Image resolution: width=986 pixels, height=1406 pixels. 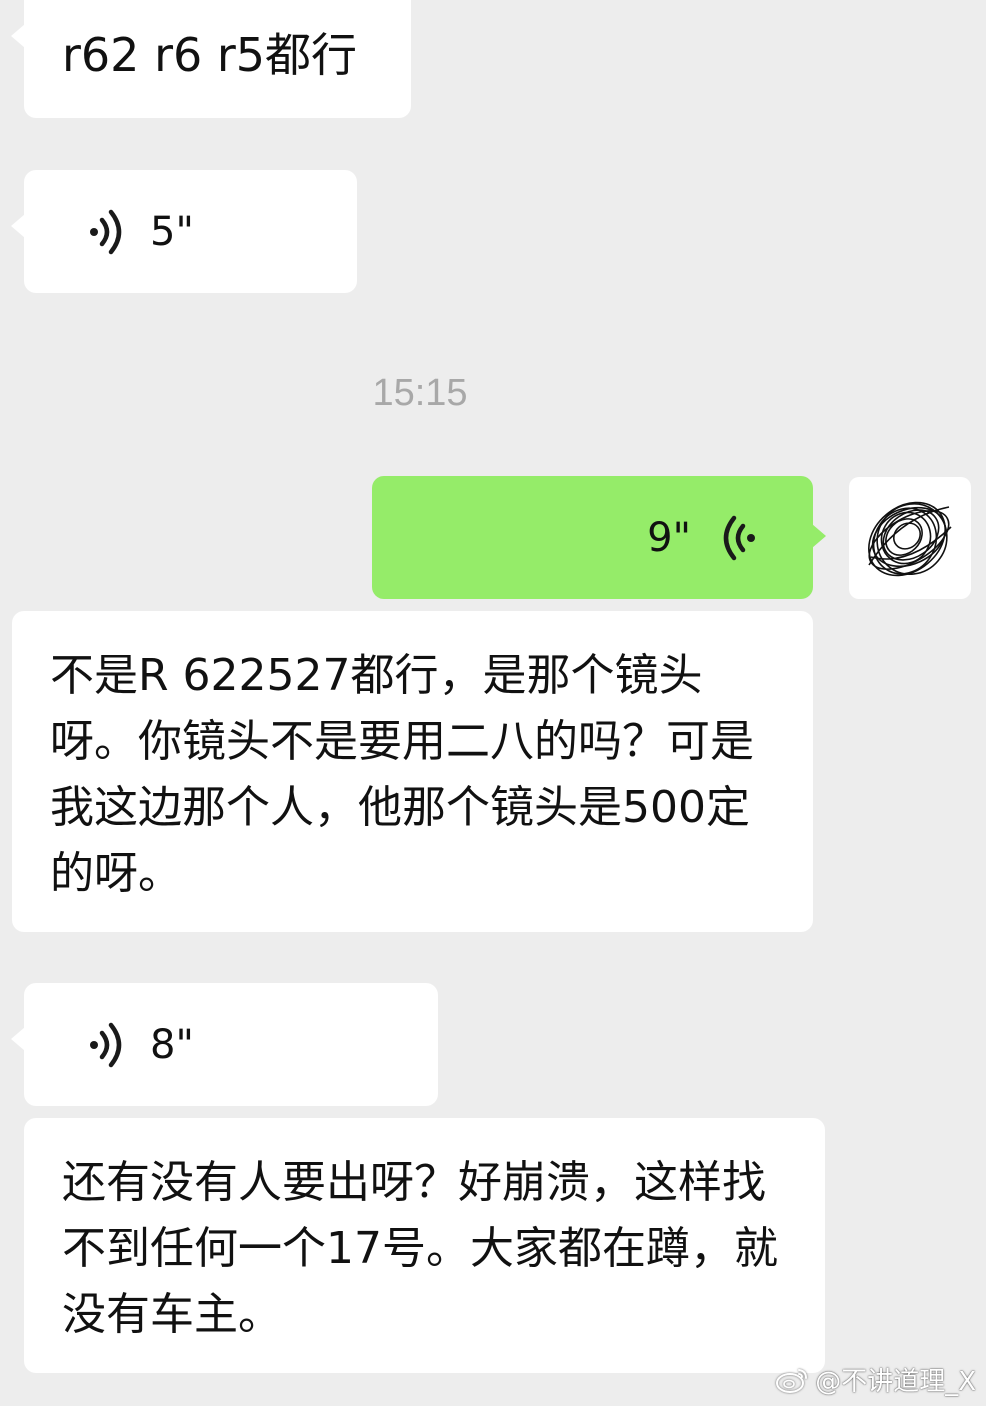 I want to click on weibo-icon, so click(x=792, y=1380).